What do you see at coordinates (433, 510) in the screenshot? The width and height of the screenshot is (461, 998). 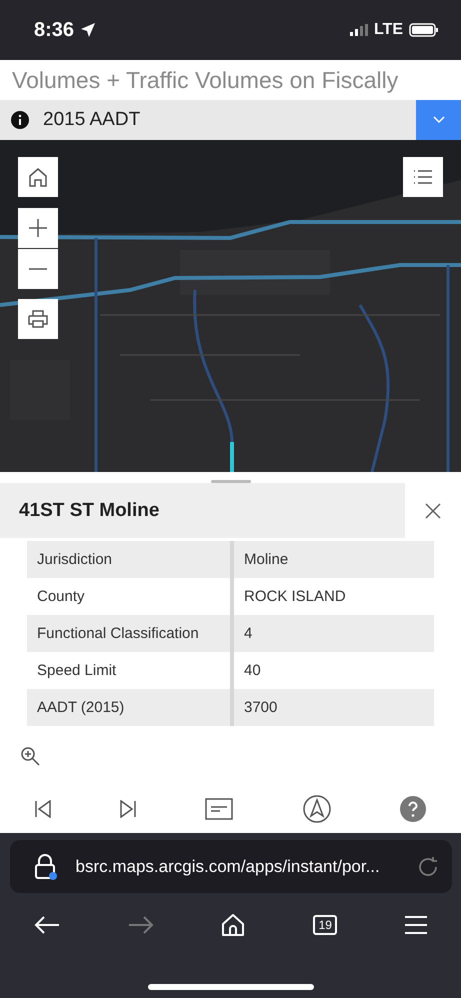 I see `close-icon` at bounding box center [433, 510].